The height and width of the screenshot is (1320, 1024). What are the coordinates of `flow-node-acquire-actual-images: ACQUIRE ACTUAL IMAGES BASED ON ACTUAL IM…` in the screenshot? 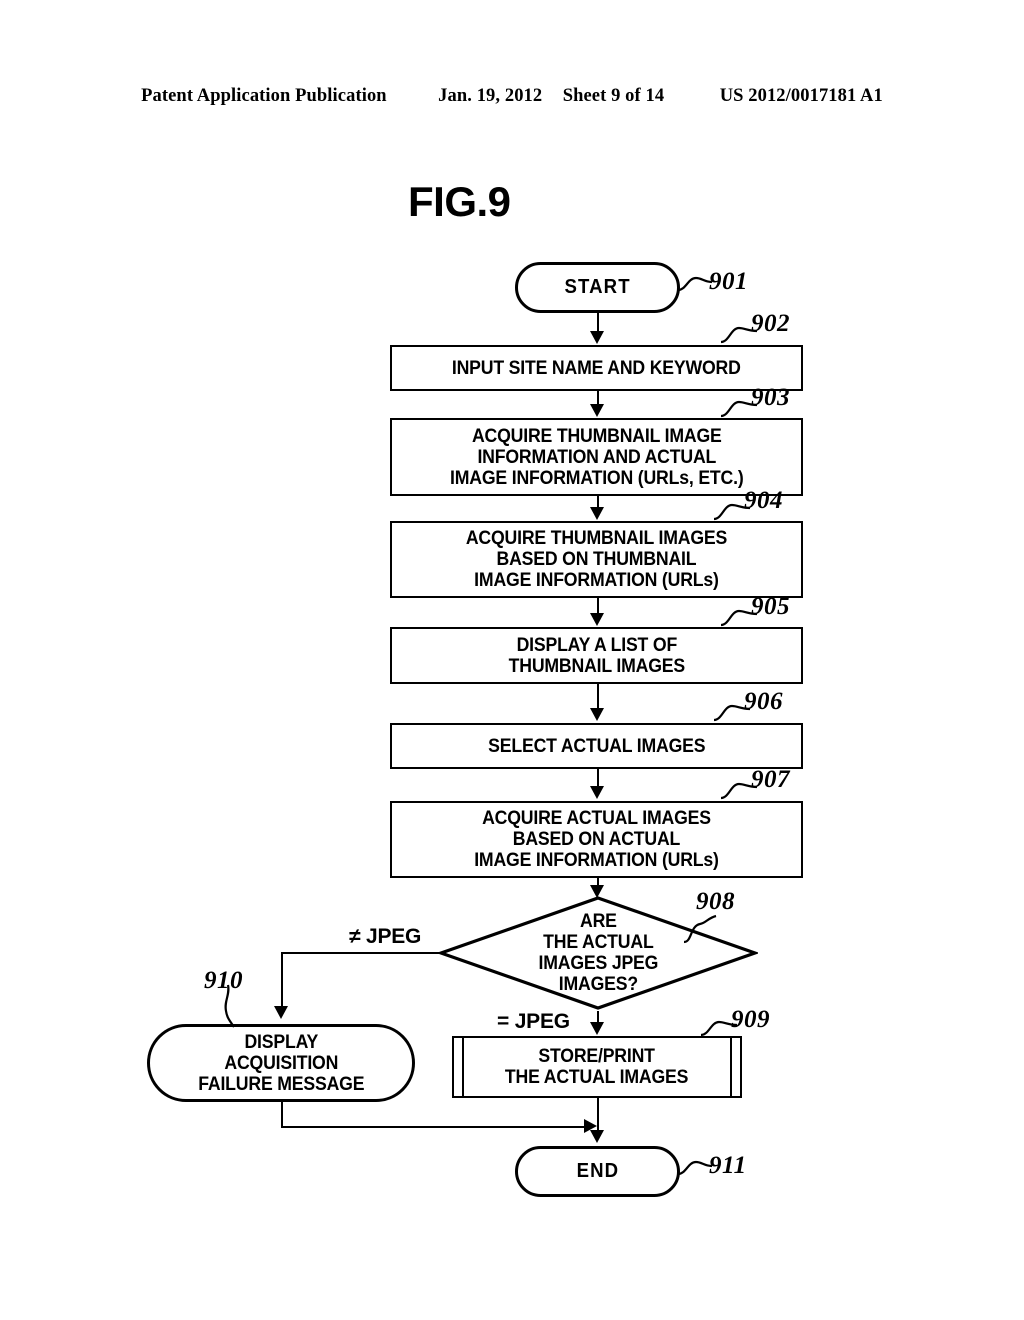 It's located at (596, 839).